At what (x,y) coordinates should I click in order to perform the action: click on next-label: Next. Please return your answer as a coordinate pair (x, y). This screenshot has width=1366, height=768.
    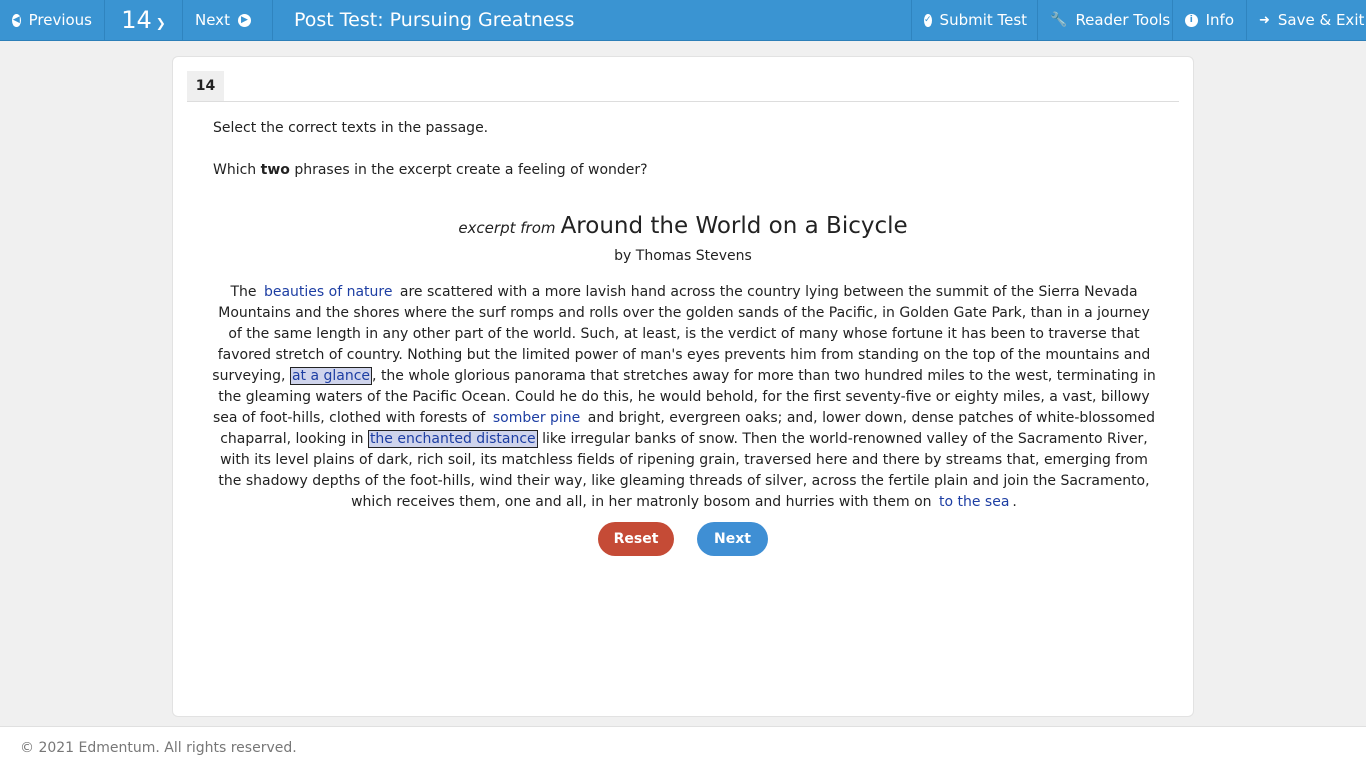
    Looking at the image, I should click on (212, 20).